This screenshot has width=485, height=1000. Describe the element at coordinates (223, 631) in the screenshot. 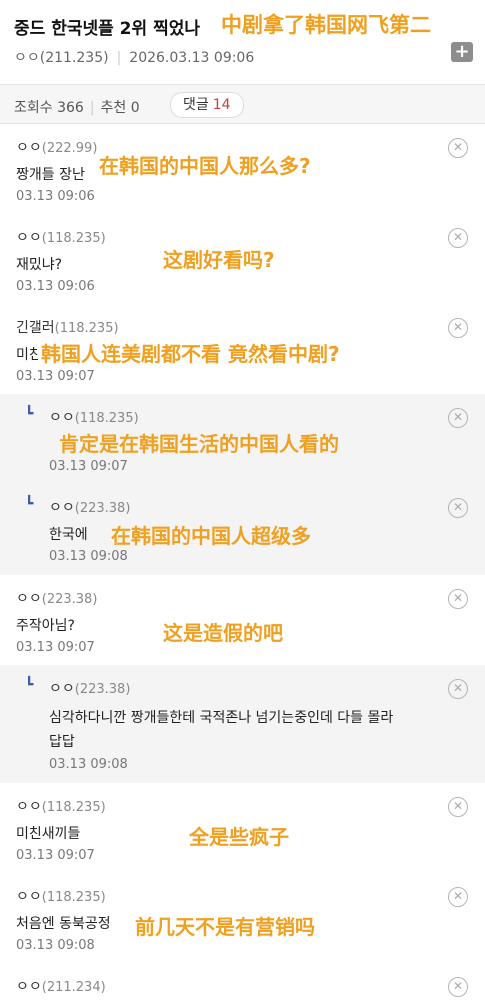

I see `translation-overlay: 这是造假的吧` at that location.